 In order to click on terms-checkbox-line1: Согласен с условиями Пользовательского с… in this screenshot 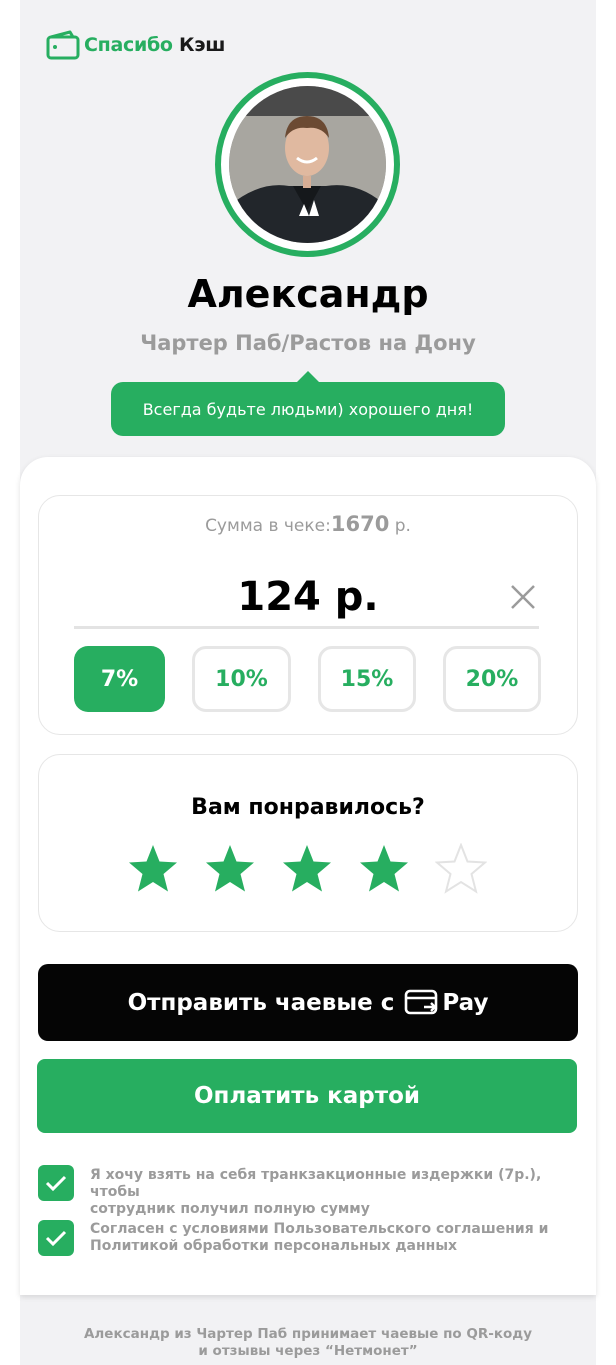, I will do `click(319, 1229)`.